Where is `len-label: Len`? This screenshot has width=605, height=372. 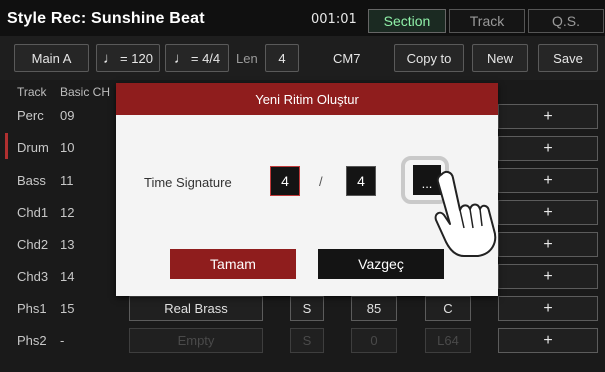
len-label: Len is located at coordinates (247, 58).